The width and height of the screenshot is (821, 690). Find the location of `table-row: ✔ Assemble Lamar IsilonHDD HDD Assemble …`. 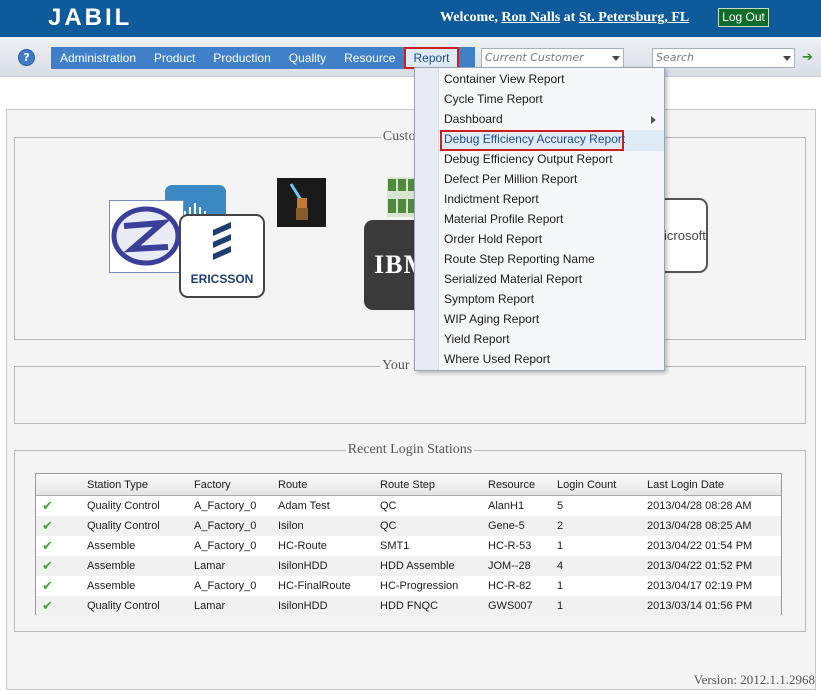

table-row: ✔ Assemble Lamar IsilonHDD HDD Assemble … is located at coordinates (408, 566).